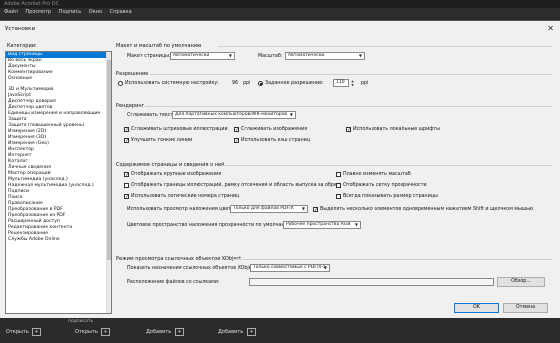 This screenshot has width=560, height=343. Describe the element at coordinates (396, 129) in the screenshot. I see `local-fonts-label: Использовать локальные шрифты` at that location.